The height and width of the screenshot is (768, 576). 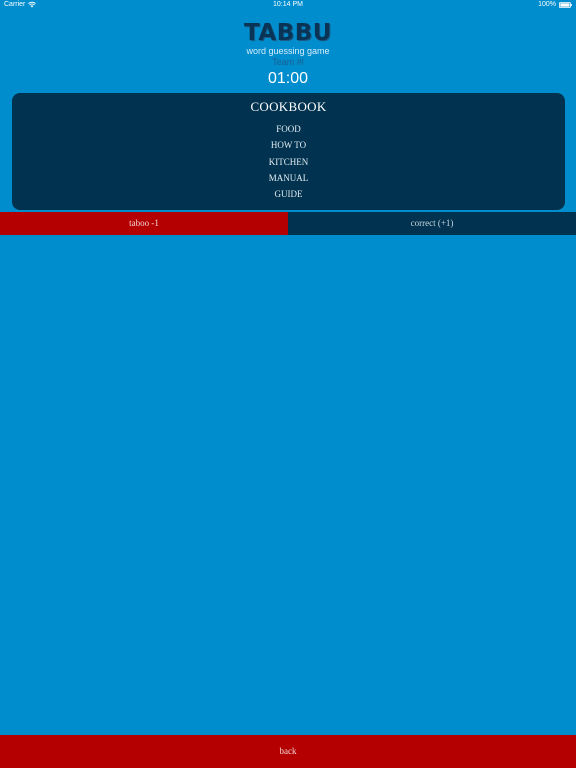 I want to click on battery-percent: 100%, so click(x=547, y=4).